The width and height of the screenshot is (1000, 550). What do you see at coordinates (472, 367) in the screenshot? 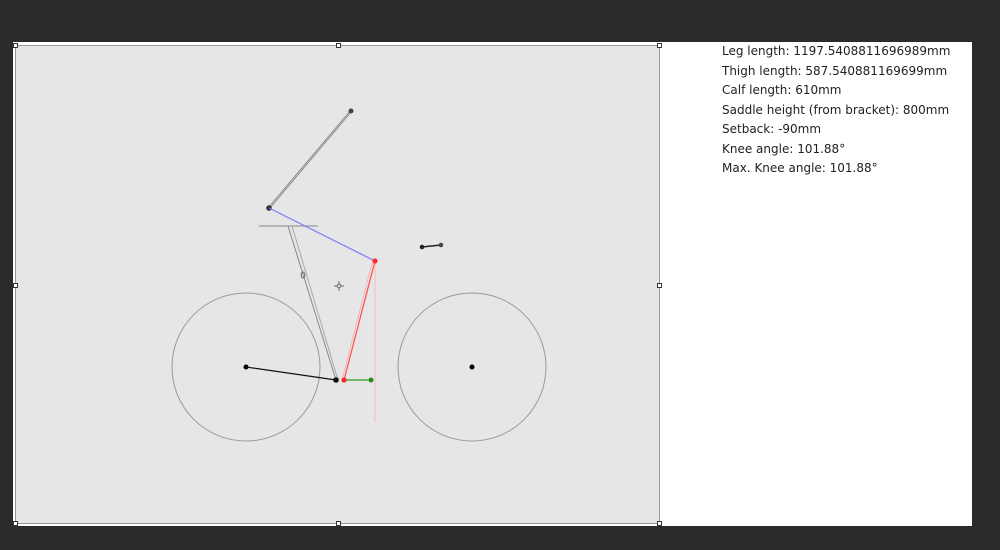
I see `front-hub` at bounding box center [472, 367].